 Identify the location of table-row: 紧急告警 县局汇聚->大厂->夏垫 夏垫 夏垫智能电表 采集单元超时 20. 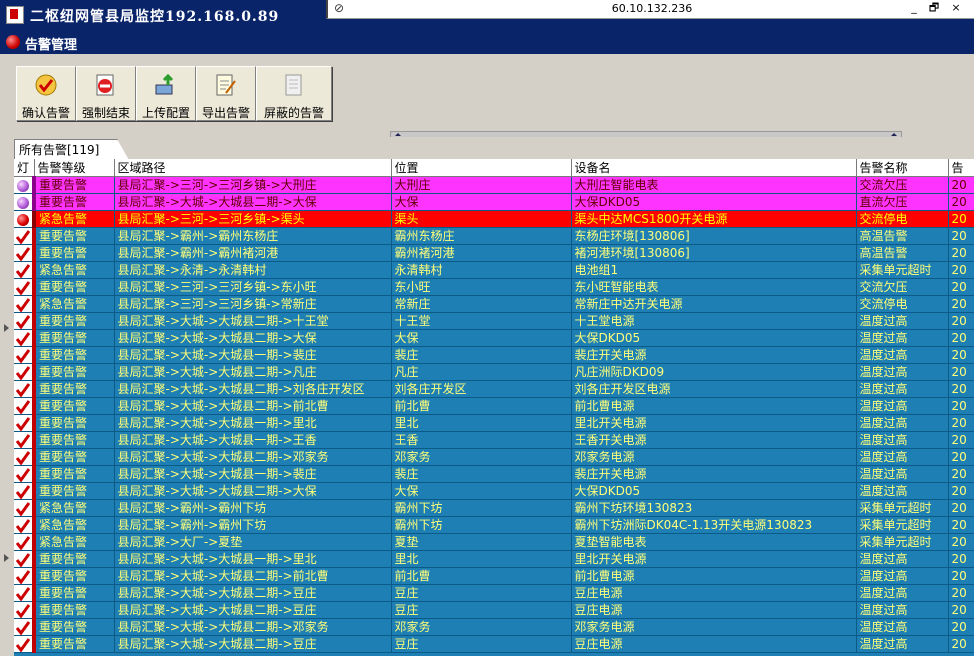
(494, 542).